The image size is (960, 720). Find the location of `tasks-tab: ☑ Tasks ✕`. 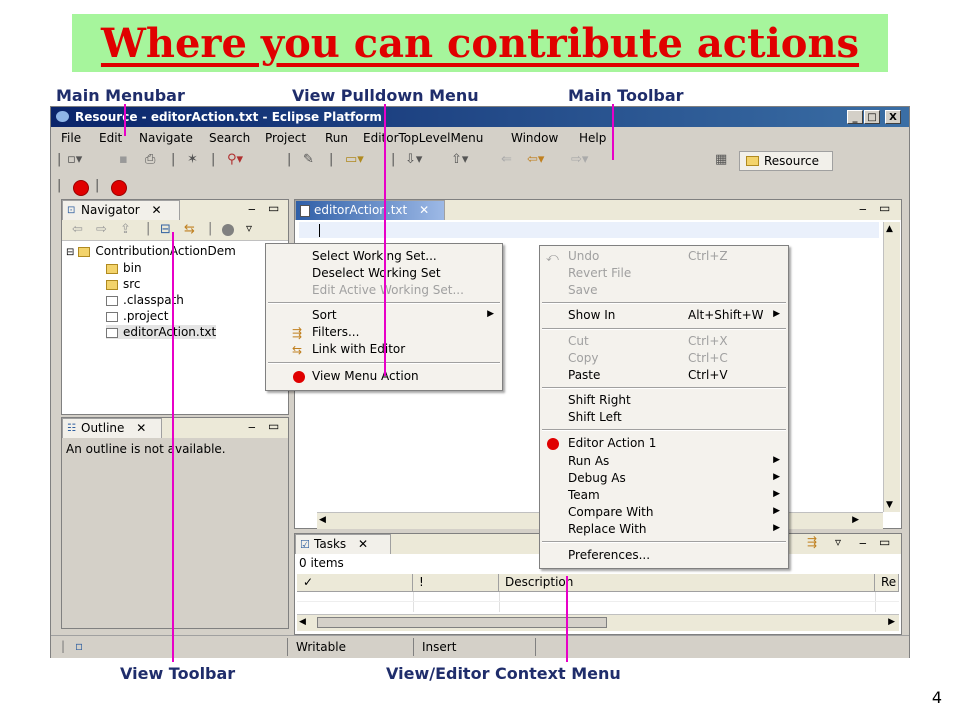

tasks-tab: ☑ Tasks ✕ is located at coordinates (343, 544).